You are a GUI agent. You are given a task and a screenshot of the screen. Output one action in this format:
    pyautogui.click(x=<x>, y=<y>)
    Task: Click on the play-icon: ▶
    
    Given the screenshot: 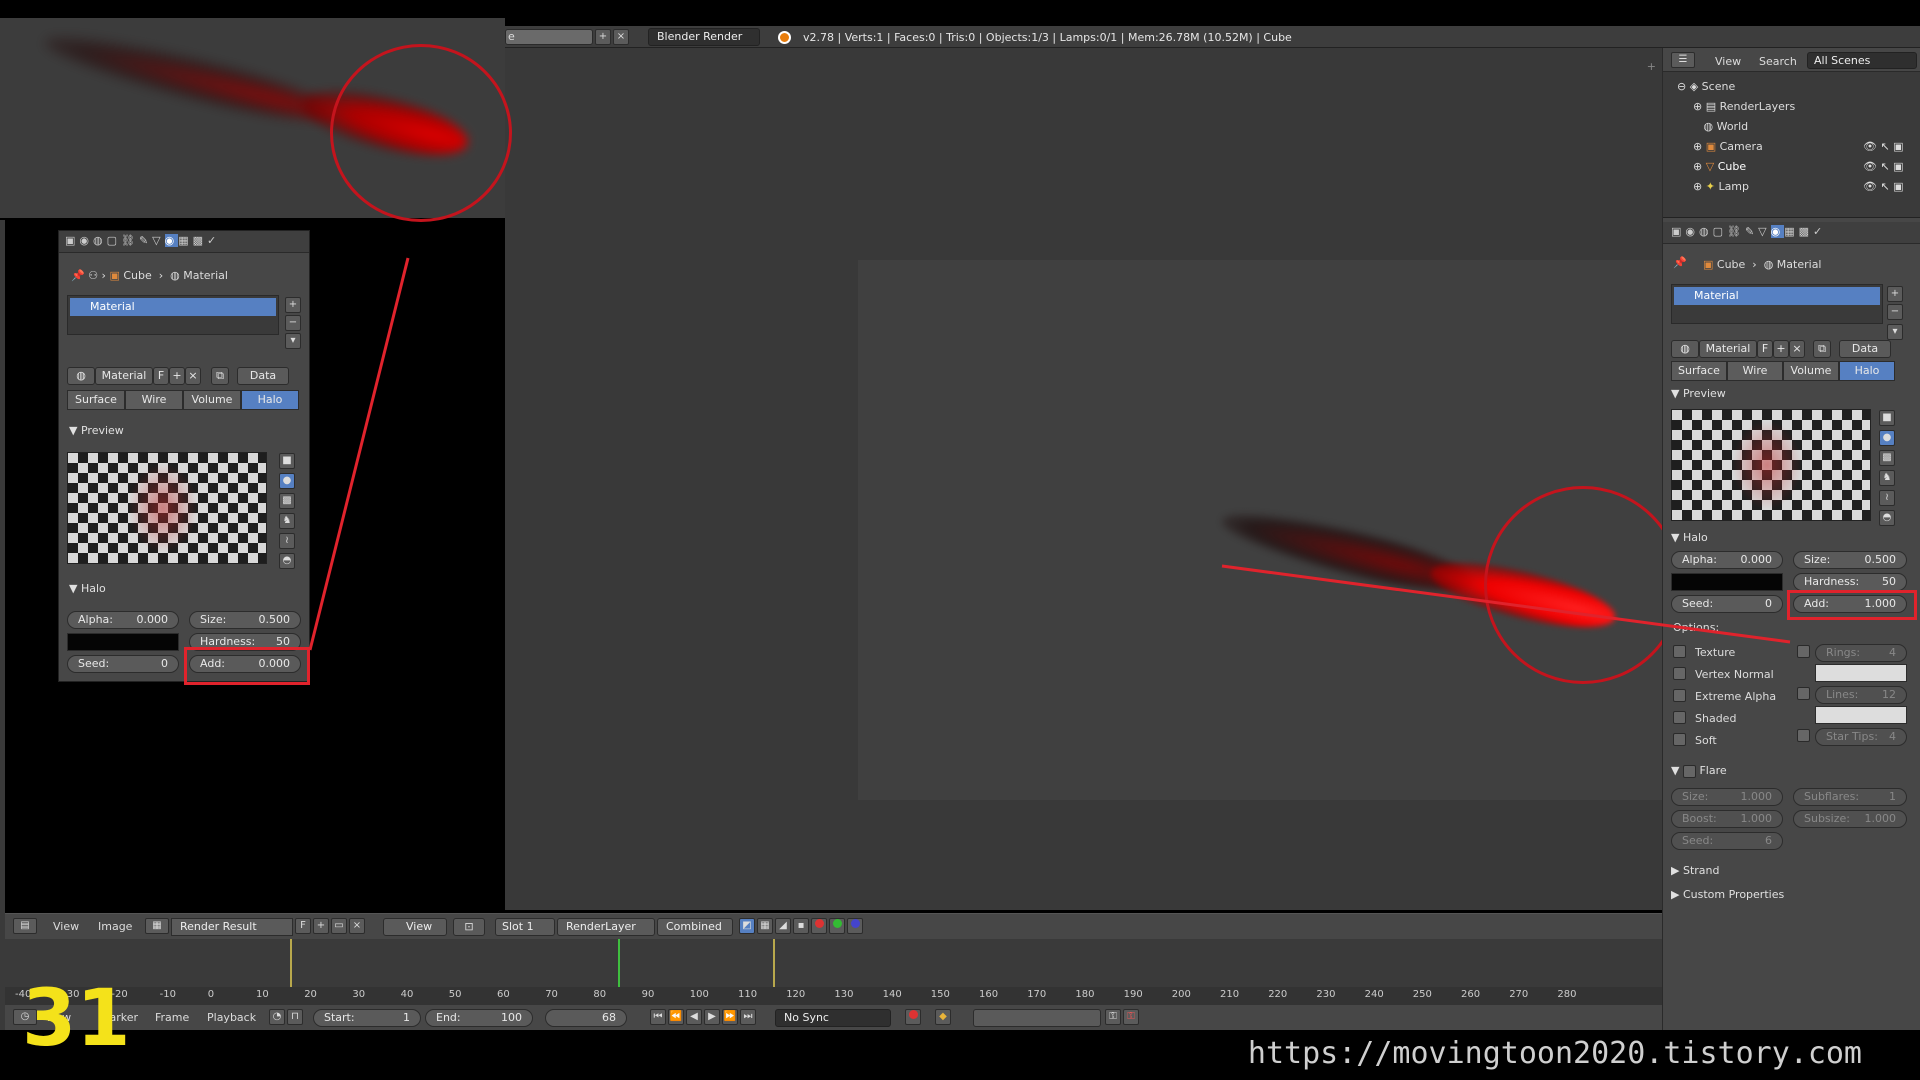 What is the action you would take?
    pyautogui.click(x=712, y=1017)
    